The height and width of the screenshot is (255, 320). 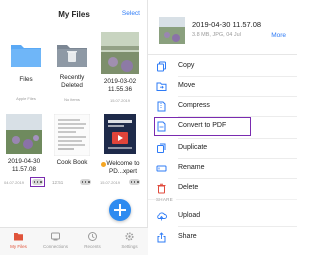 What do you see at coordinates (161, 86) in the screenshot?
I see `move-icon` at bounding box center [161, 86].